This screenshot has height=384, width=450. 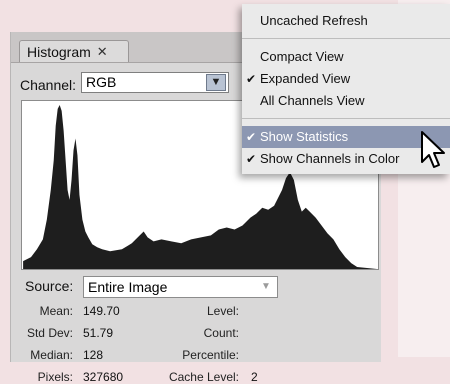 I want to click on tab-label: Histogram, so click(x=59, y=51).